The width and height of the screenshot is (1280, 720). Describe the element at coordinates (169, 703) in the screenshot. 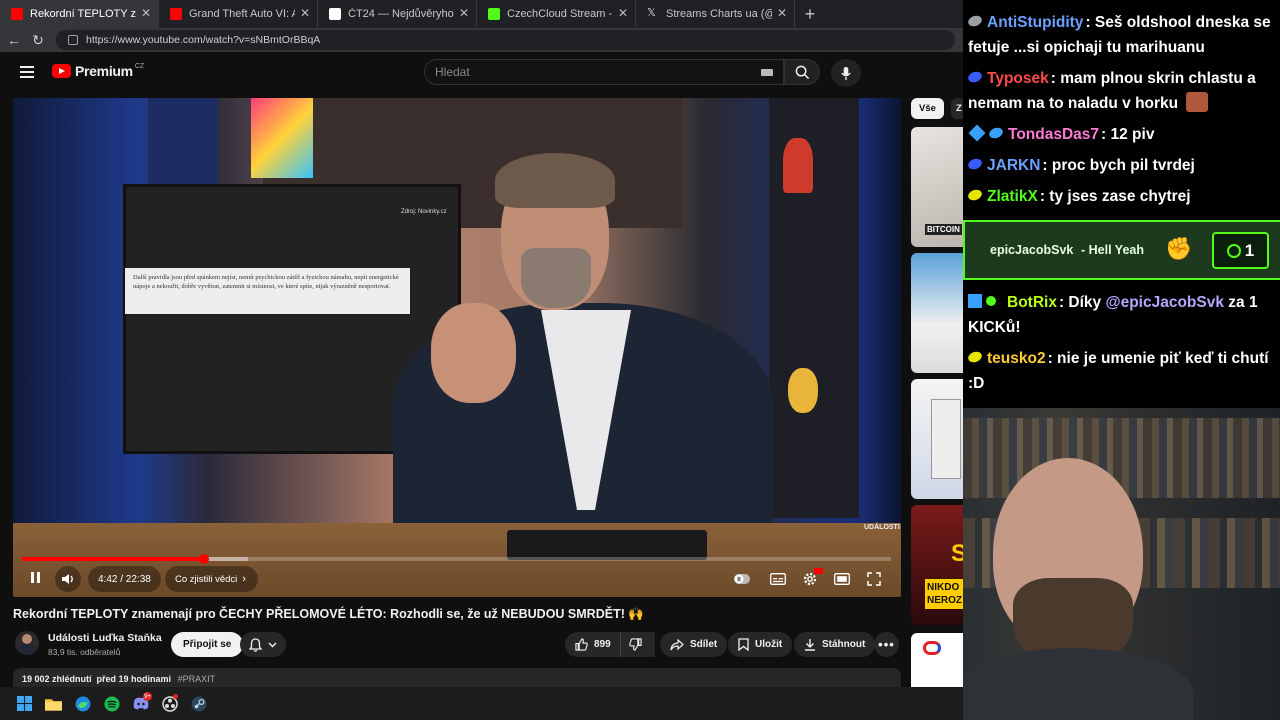

I see `obs-studio-button` at that location.